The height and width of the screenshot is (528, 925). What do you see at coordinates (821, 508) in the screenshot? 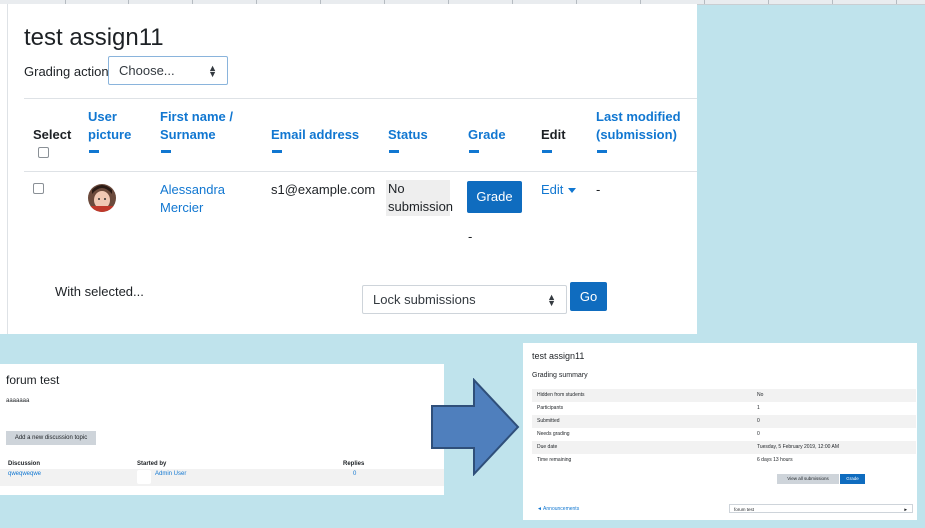
I see `jump-to-select: forum test ►` at bounding box center [821, 508].